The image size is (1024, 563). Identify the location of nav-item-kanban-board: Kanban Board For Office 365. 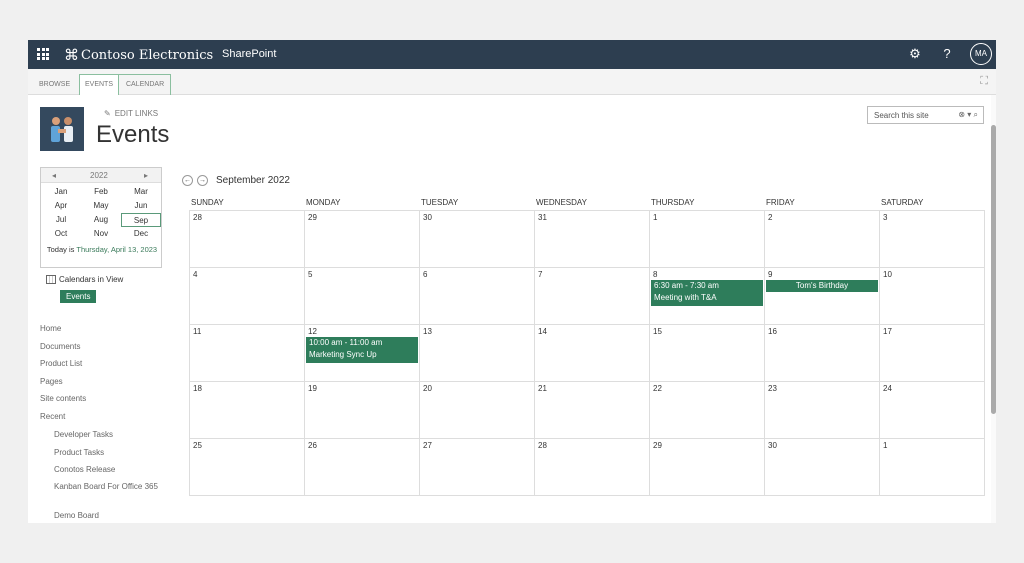
(109, 486).